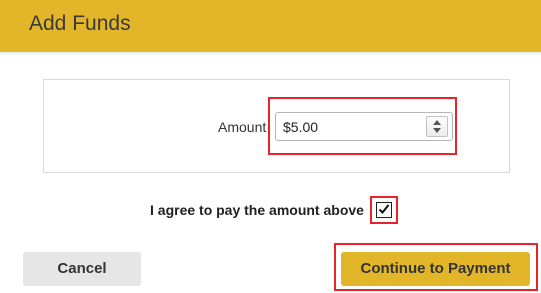 This screenshot has width=541, height=293. Describe the element at coordinates (257, 210) in the screenshot. I see `agree-label: I agree to pay the amount above` at that location.